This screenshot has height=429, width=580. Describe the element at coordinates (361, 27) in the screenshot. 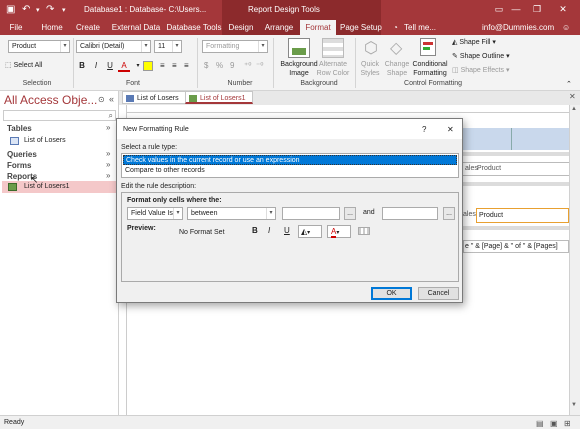

I see `tab-page-setup: Page Setup` at that location.